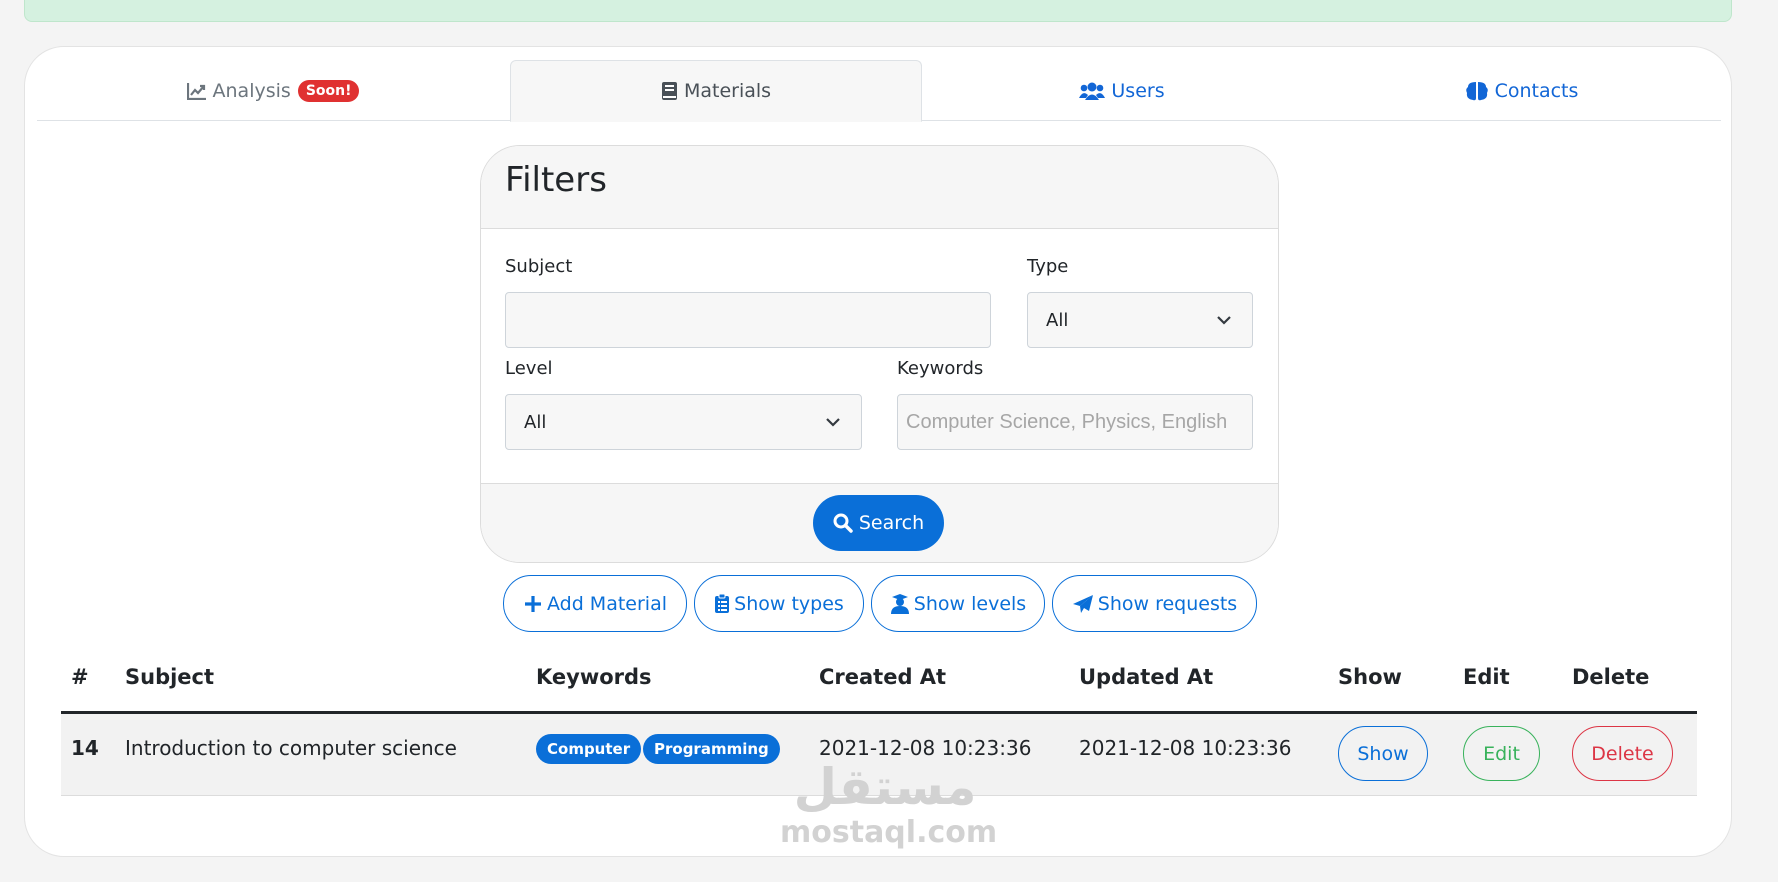 This screenshot has height=882, width=1778. What do you see at coordinates (879, 187) in the screenshot?
I see `filters-title: Filters` at bounding box center [879, 187].